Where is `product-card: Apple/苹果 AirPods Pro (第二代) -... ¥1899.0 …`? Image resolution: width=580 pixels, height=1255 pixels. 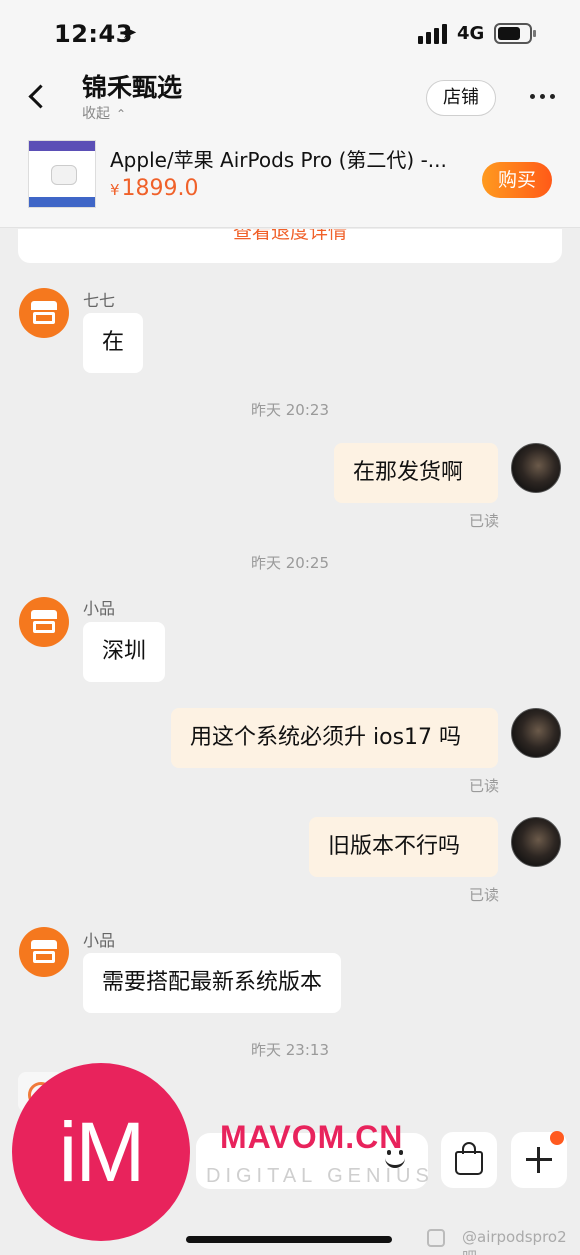
product-card: Apple/苹果 AirPods Pro (第二代) -... ¥1899.0 … is located at coordinates (290, 178).